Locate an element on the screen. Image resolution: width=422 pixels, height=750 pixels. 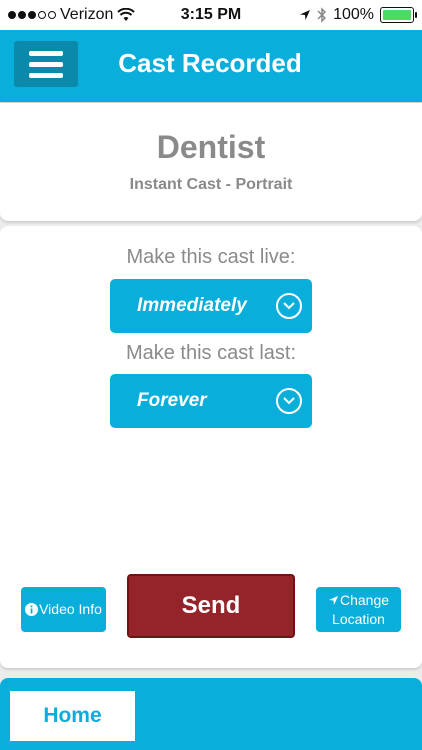
live-select-button: Immediately is located at coordinates (211, 306).